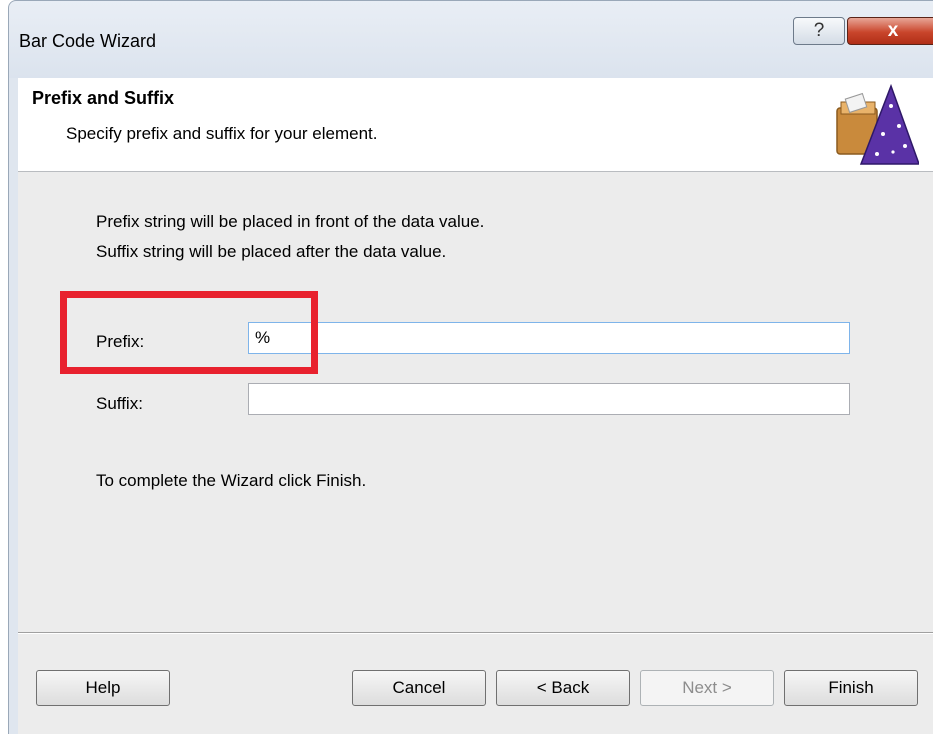 Image resolution: width=933 pixels, height=734 pixels. I want to click on finish-button: Finish, so click(851, 688).